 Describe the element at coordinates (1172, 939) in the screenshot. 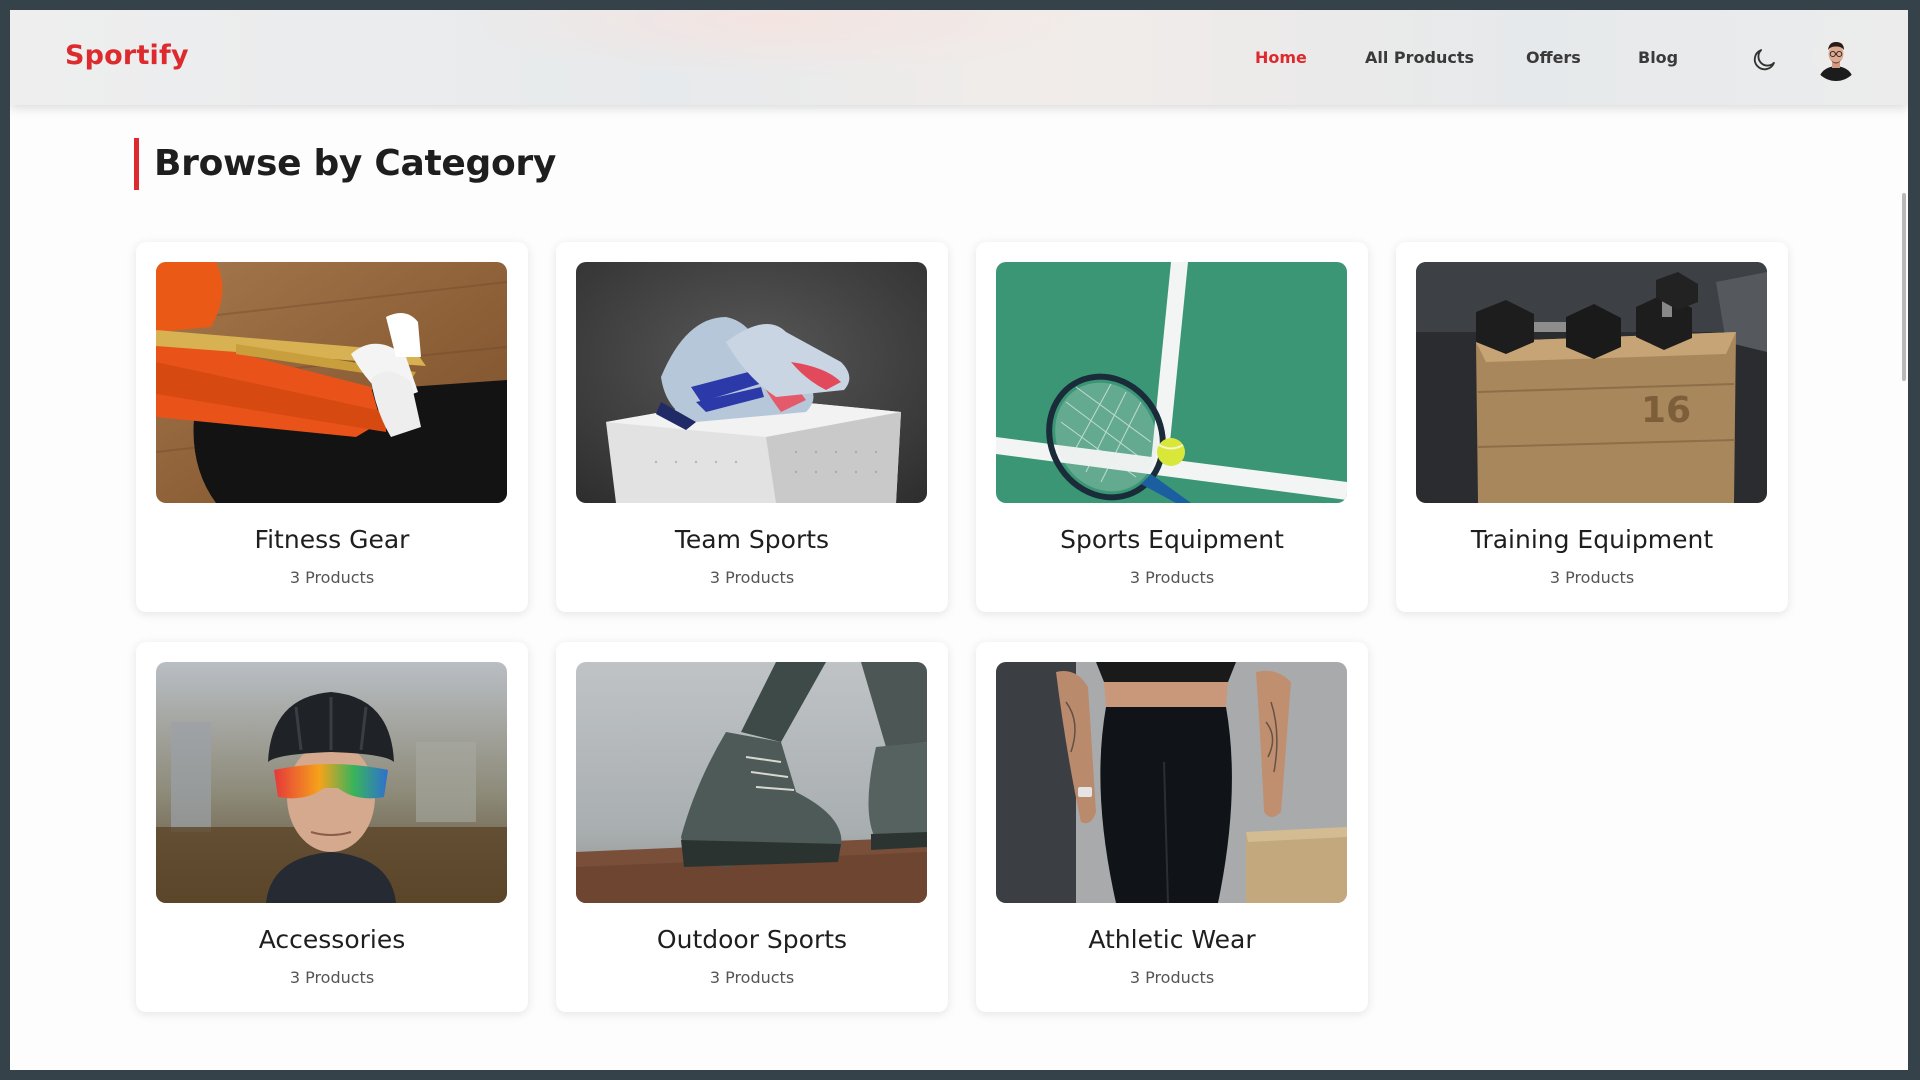

I see `category-name: Athletic Wear` at that location.